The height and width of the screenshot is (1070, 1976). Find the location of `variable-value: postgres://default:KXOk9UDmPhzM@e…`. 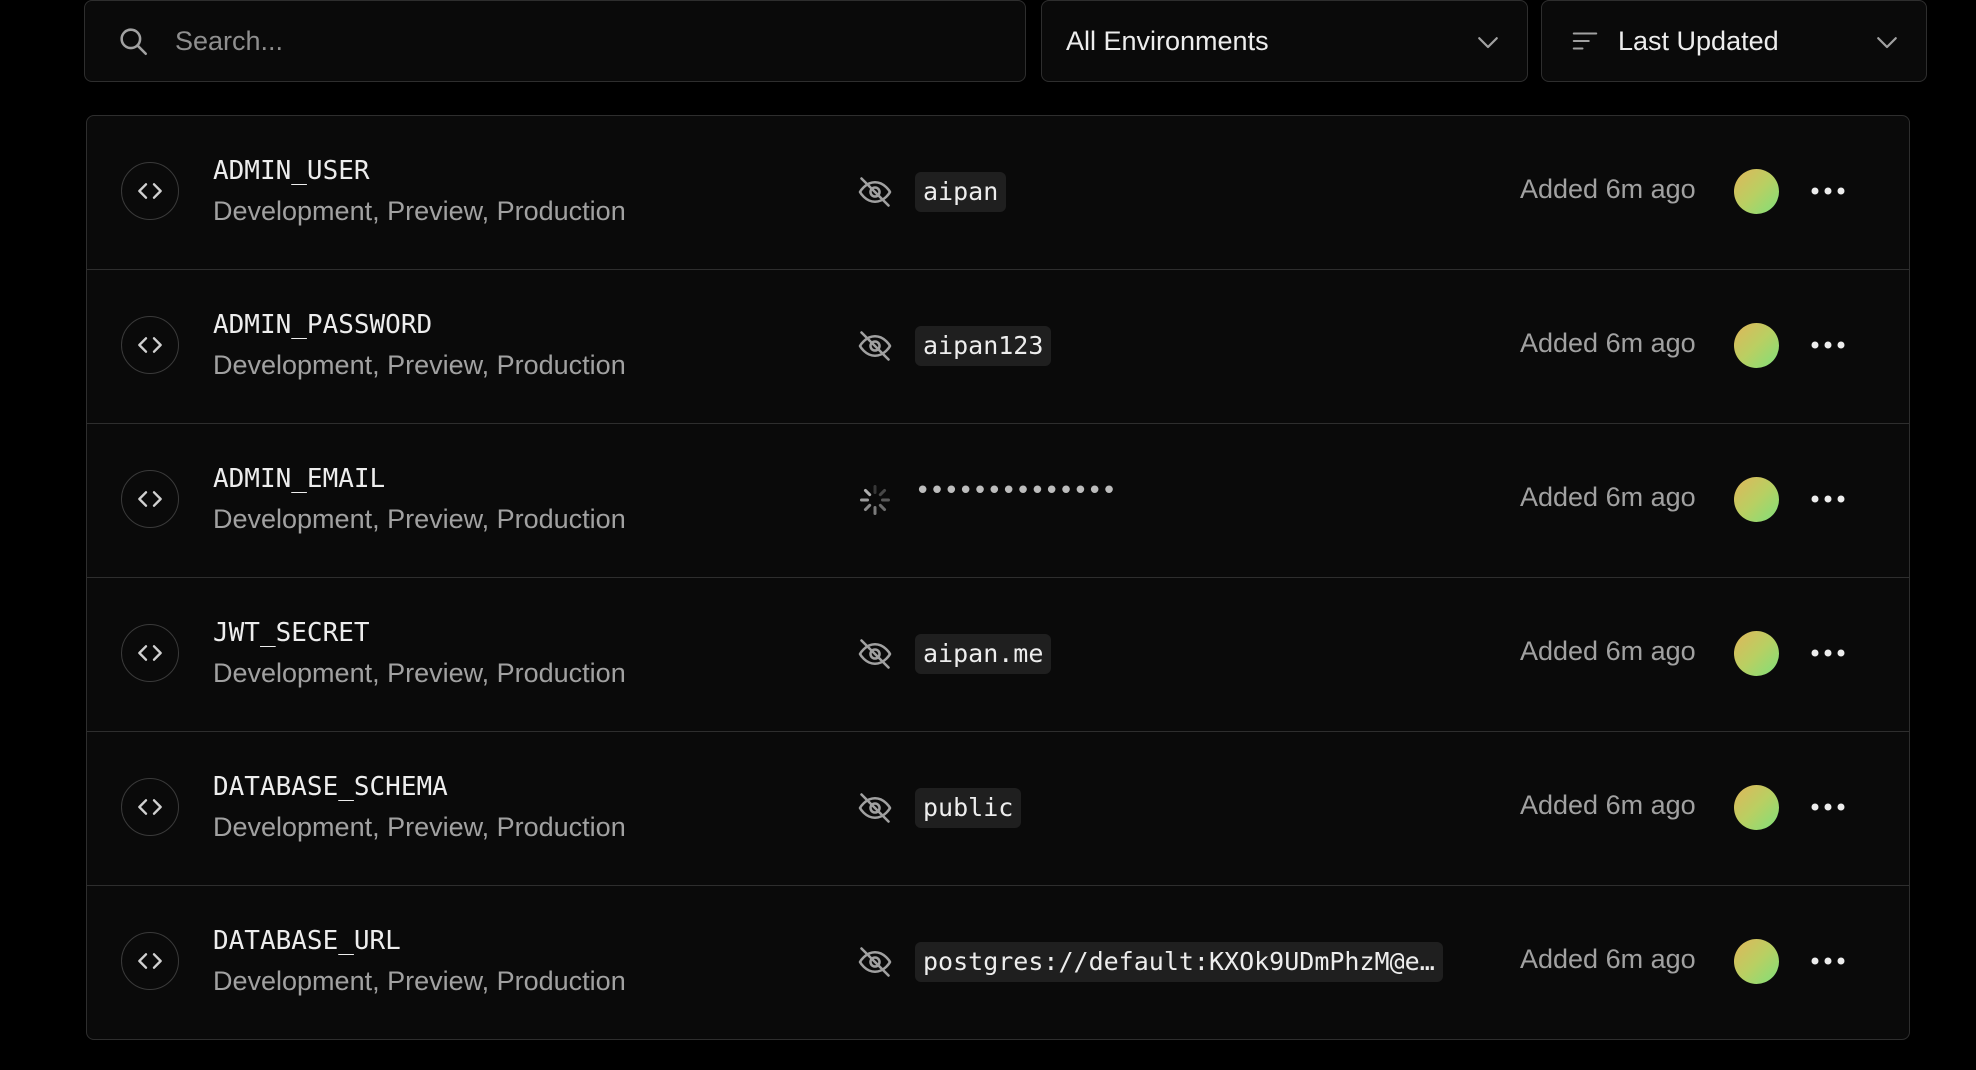

variable-value: postgres://default:KXOk9UDmPhzM@e… is located at coordinates (1179, 962).